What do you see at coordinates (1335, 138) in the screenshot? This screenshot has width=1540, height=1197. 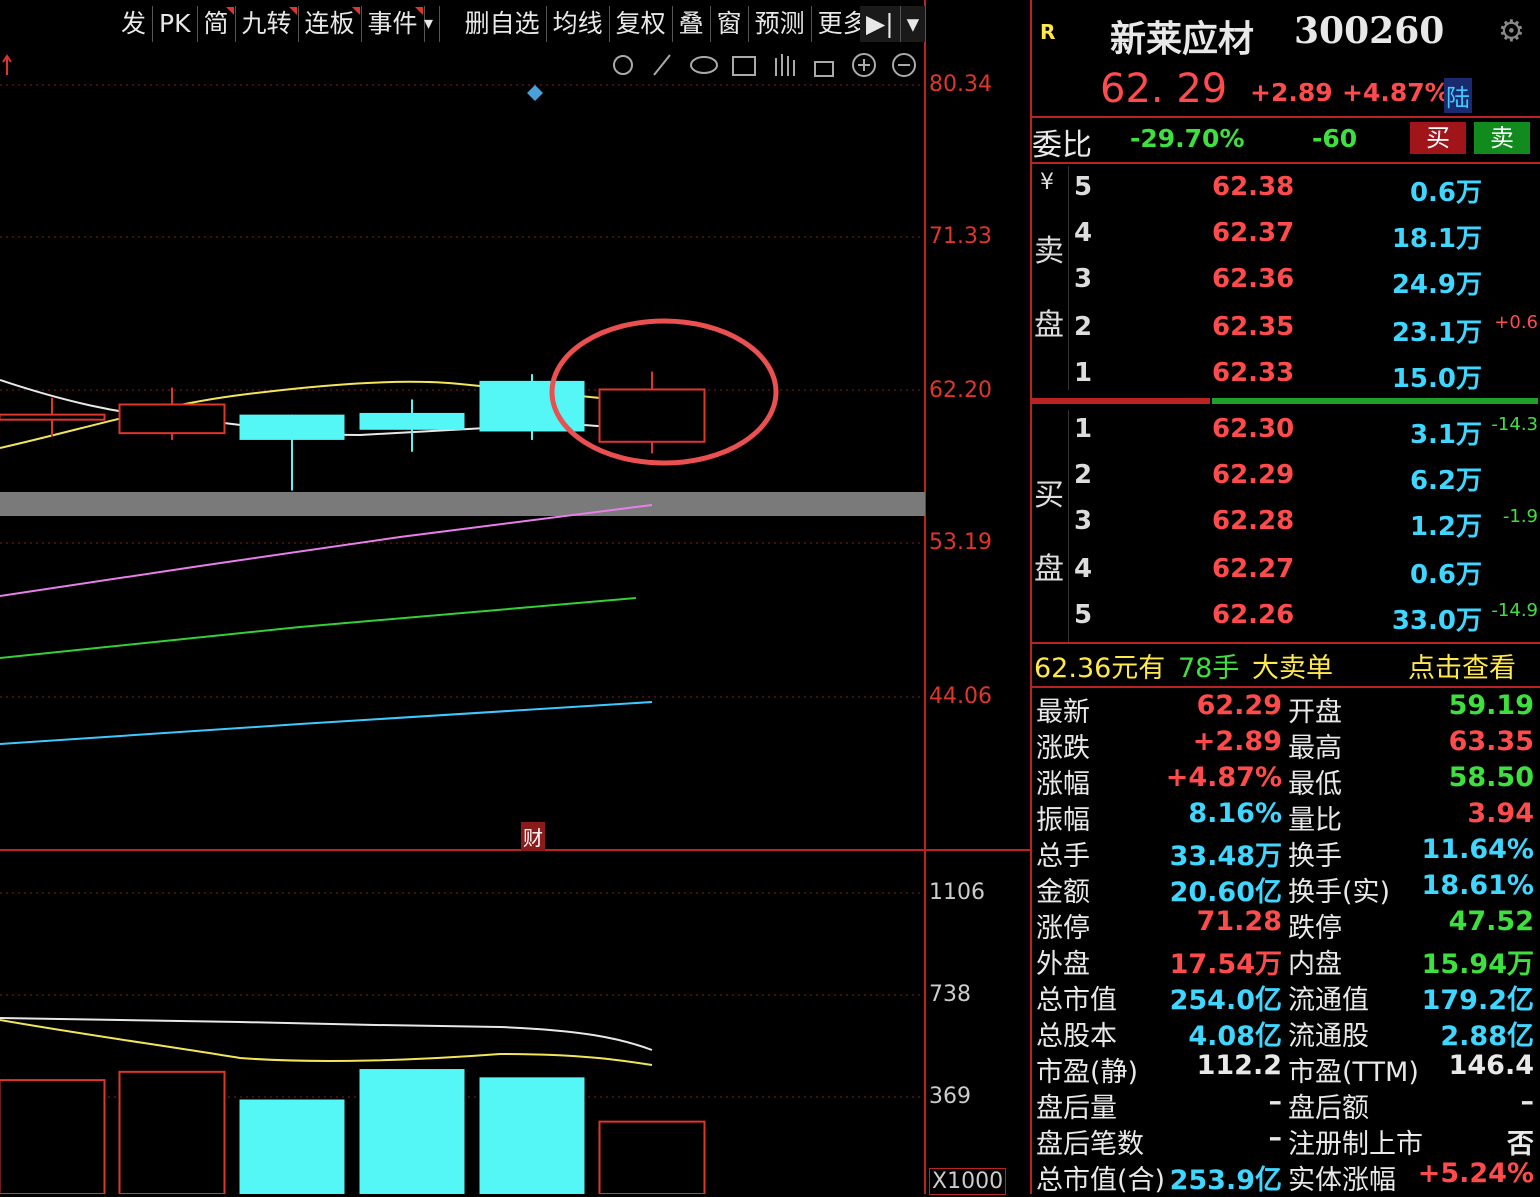 I see `weicha-value: -60` at bounding box center [1335, 138].